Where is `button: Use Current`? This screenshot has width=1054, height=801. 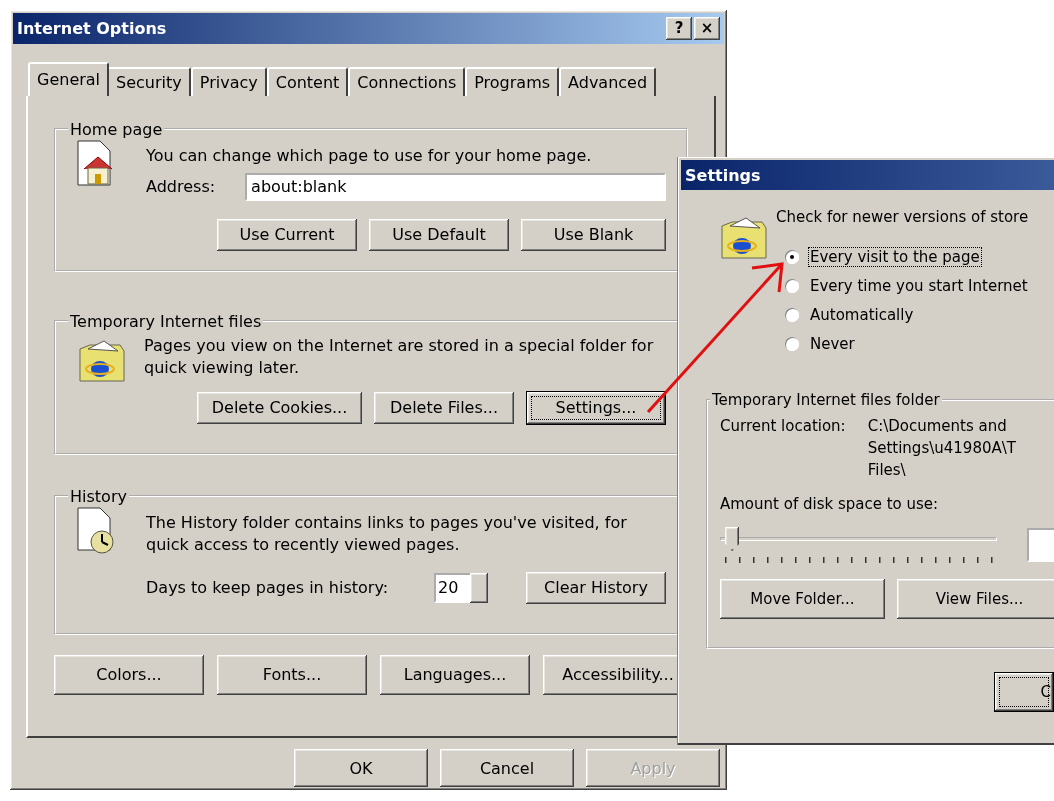 button: Use Current is located at coordinates (287, 234).